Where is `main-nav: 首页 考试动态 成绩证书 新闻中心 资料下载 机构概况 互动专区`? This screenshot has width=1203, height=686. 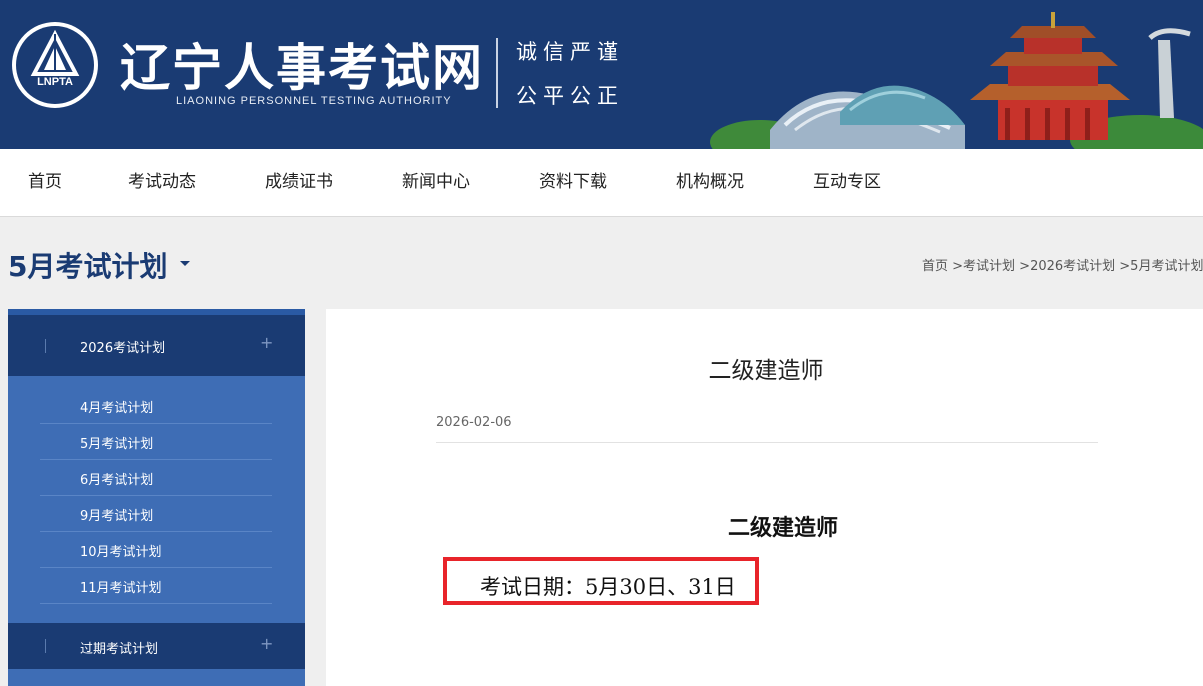 main-nav: 首页 考试动态 成绩证书 新闻中心 资料下载 机构概况 互动专区 is located at coordinates (601, 183).